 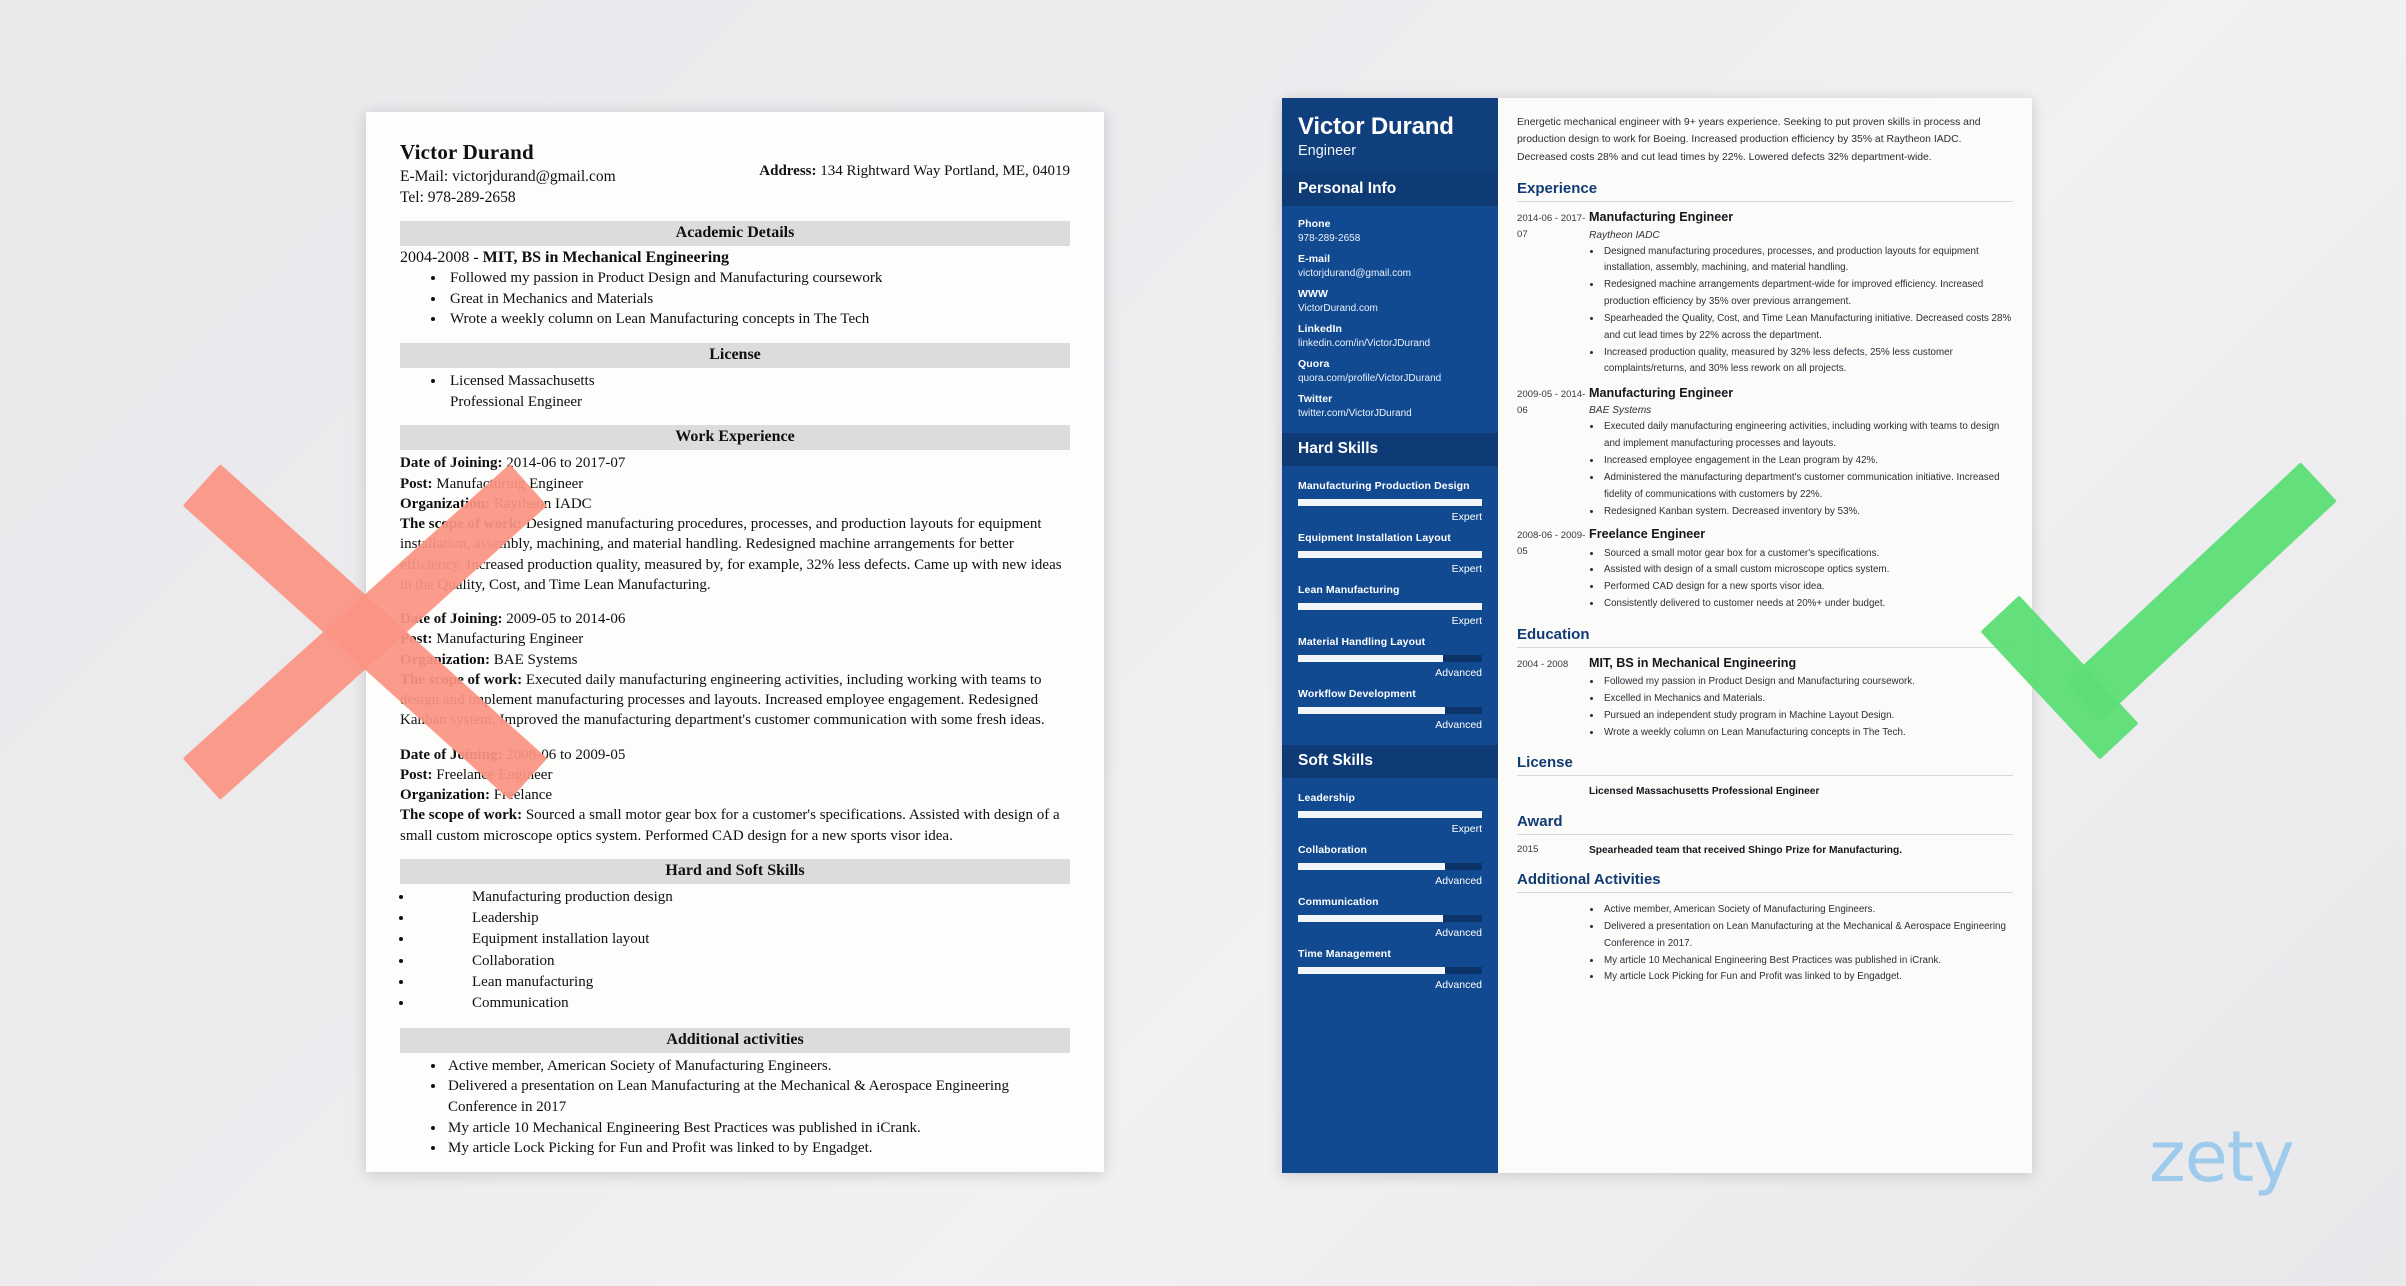 What do you see at coordinates (1624, 235) in the screenshot?
I see `experience-org: Raytheon IADC` at bounding box center [1624, 235].